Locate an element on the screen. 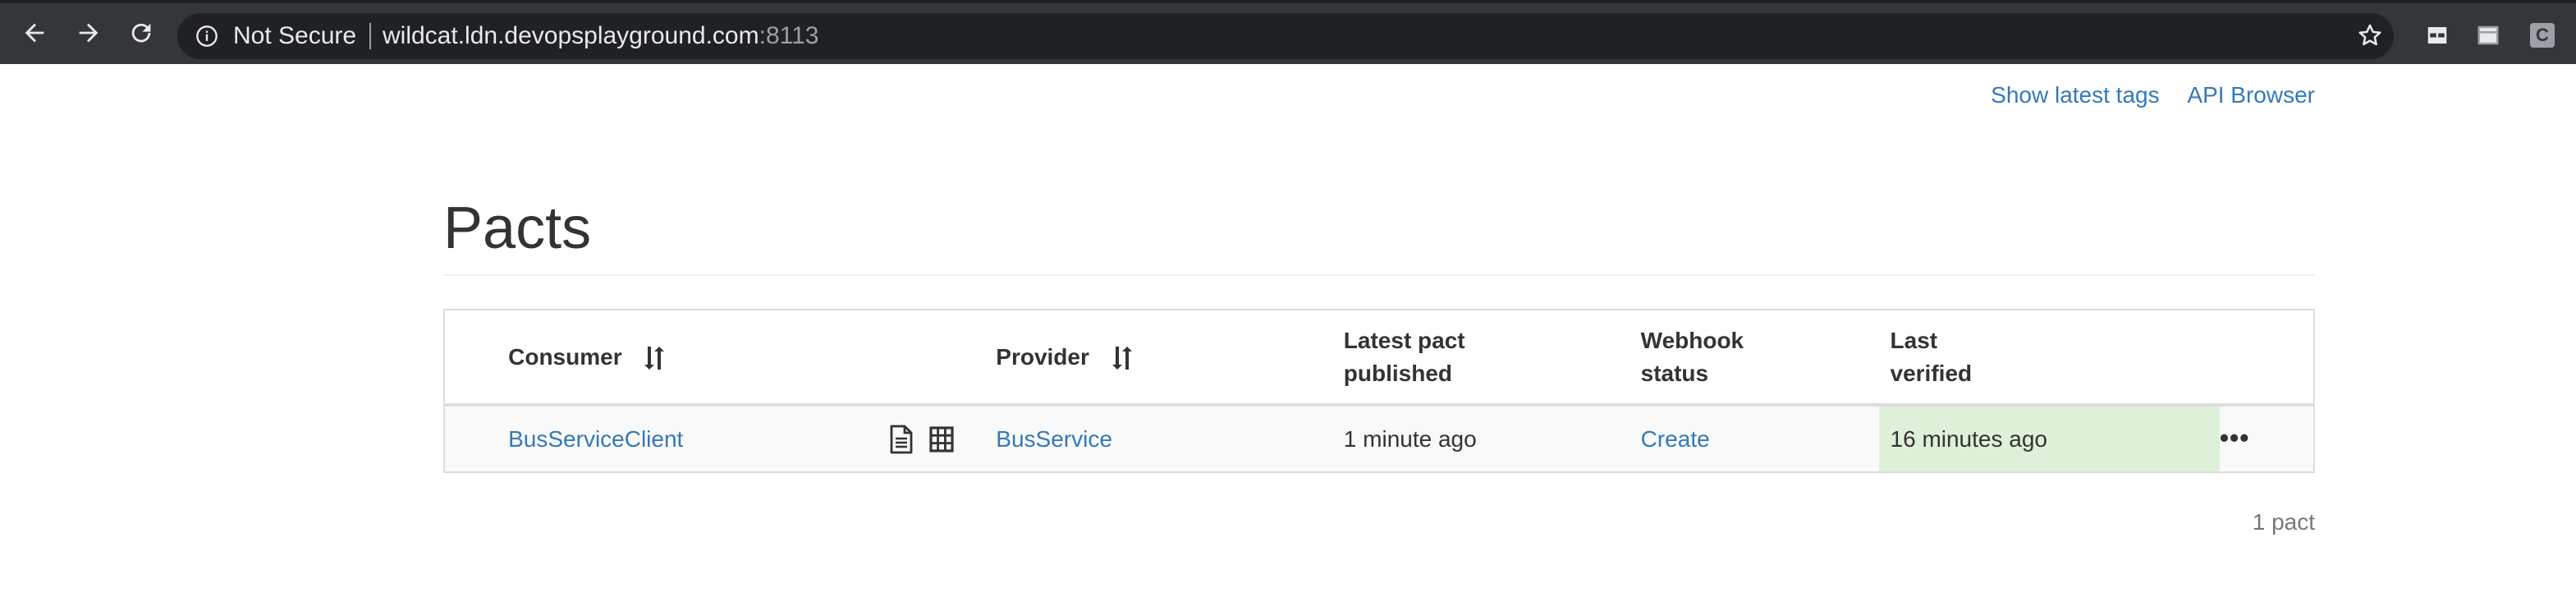 This screenshot has width=2576, height=611. matrix-grid-icon is located at coordinates (942, 439).